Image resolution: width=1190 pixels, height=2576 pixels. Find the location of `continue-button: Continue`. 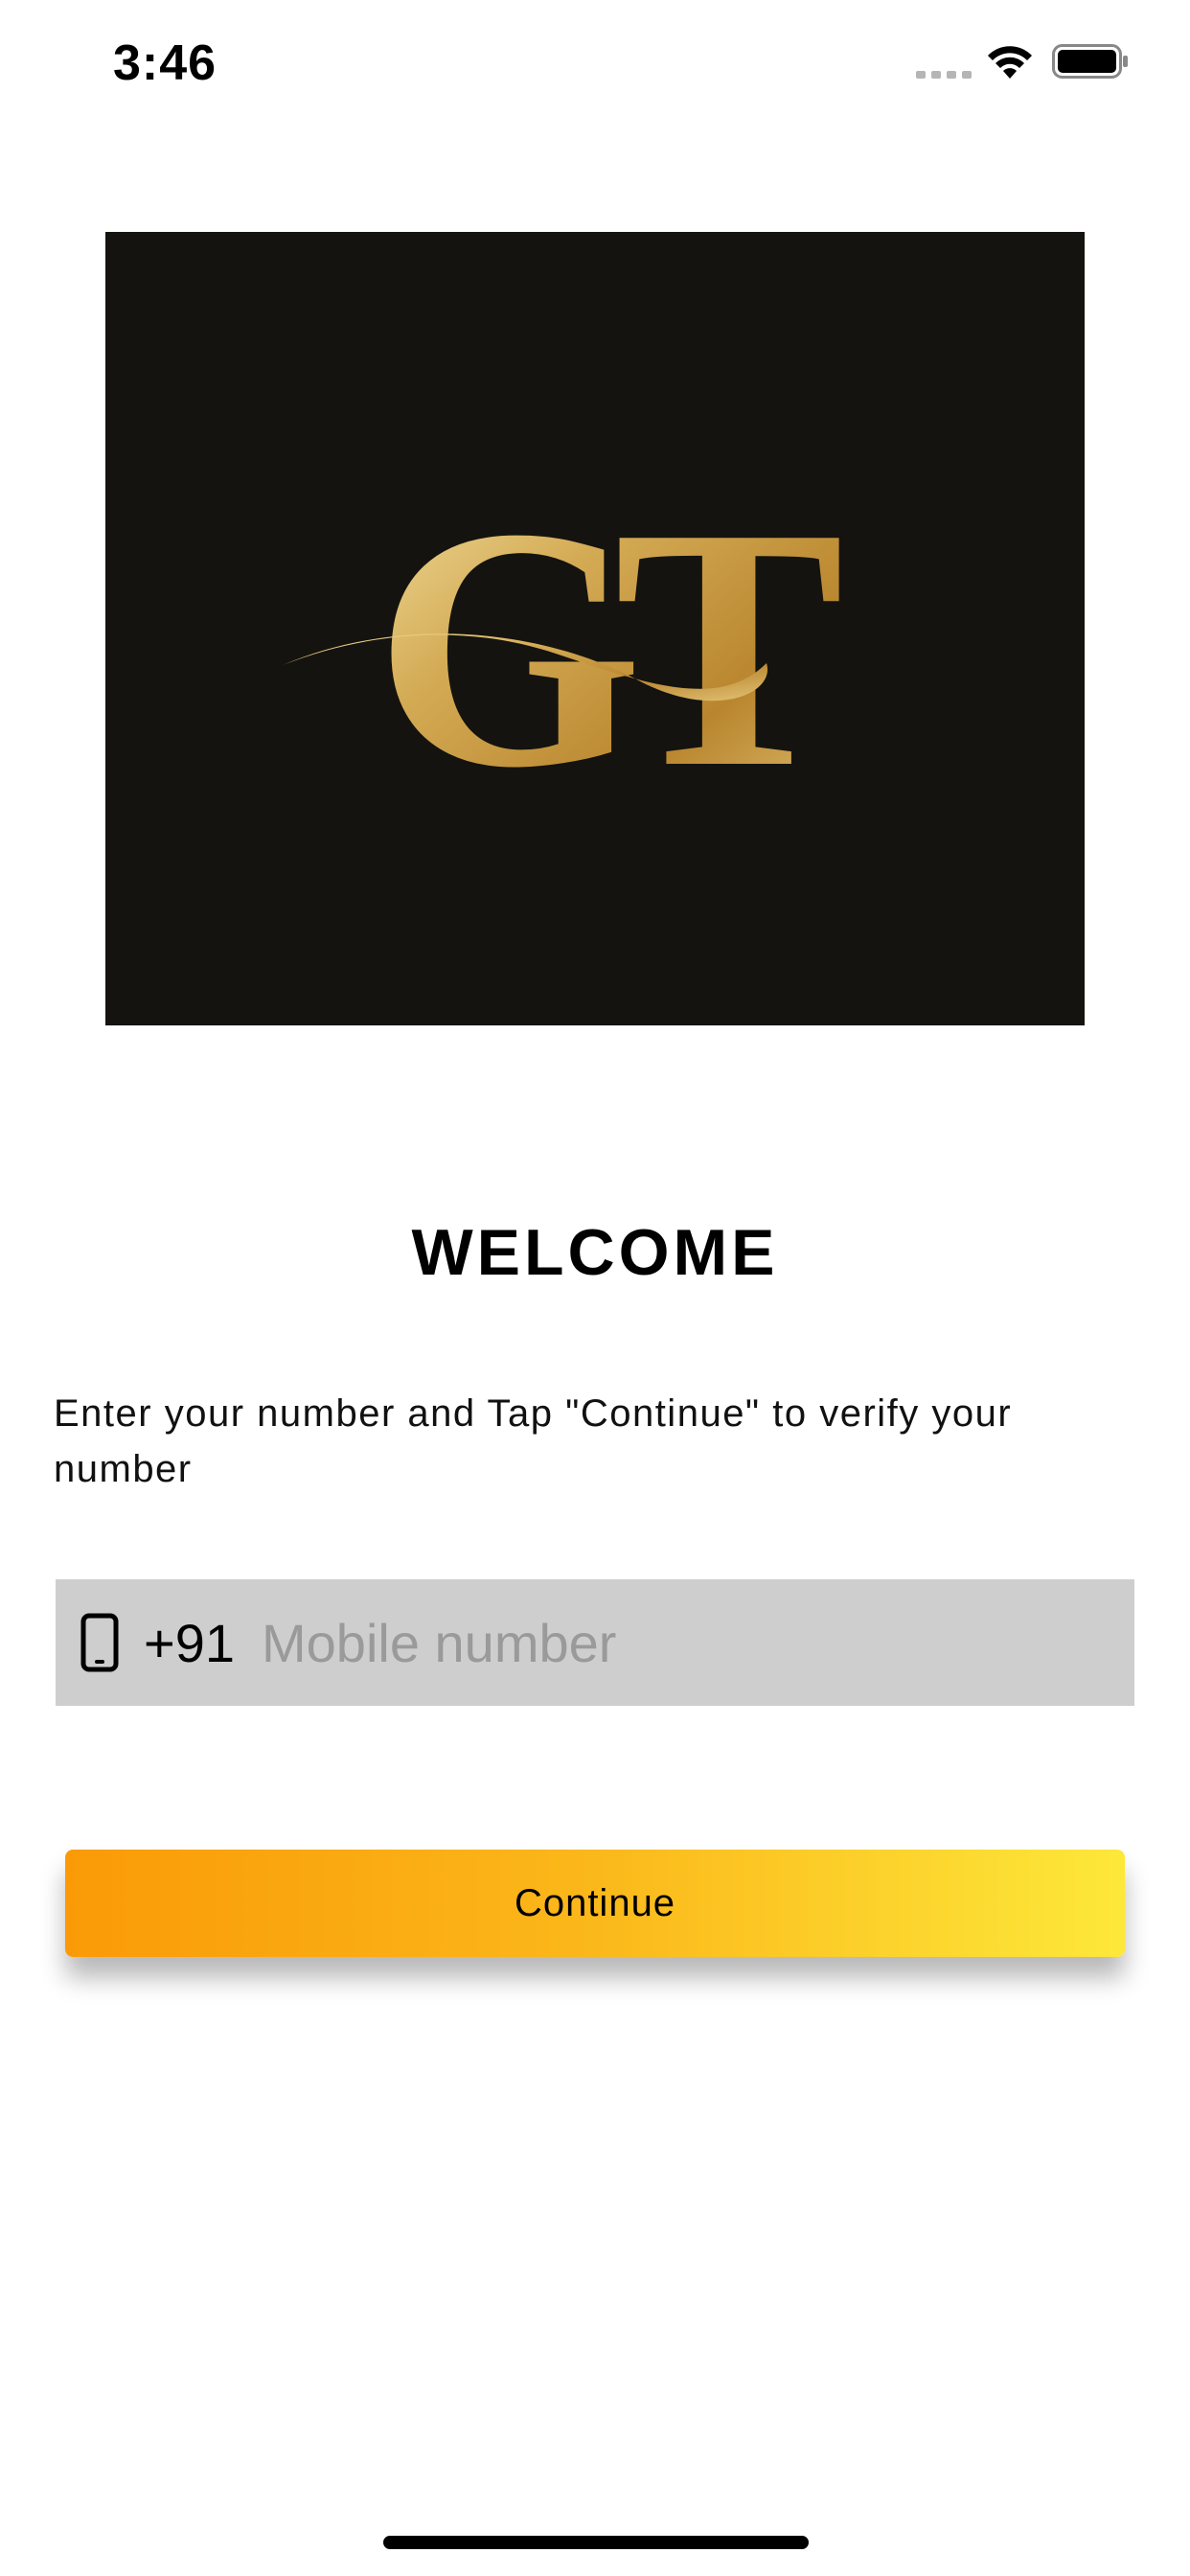

continue-button: Continue is located at coordinates (595, 1903).